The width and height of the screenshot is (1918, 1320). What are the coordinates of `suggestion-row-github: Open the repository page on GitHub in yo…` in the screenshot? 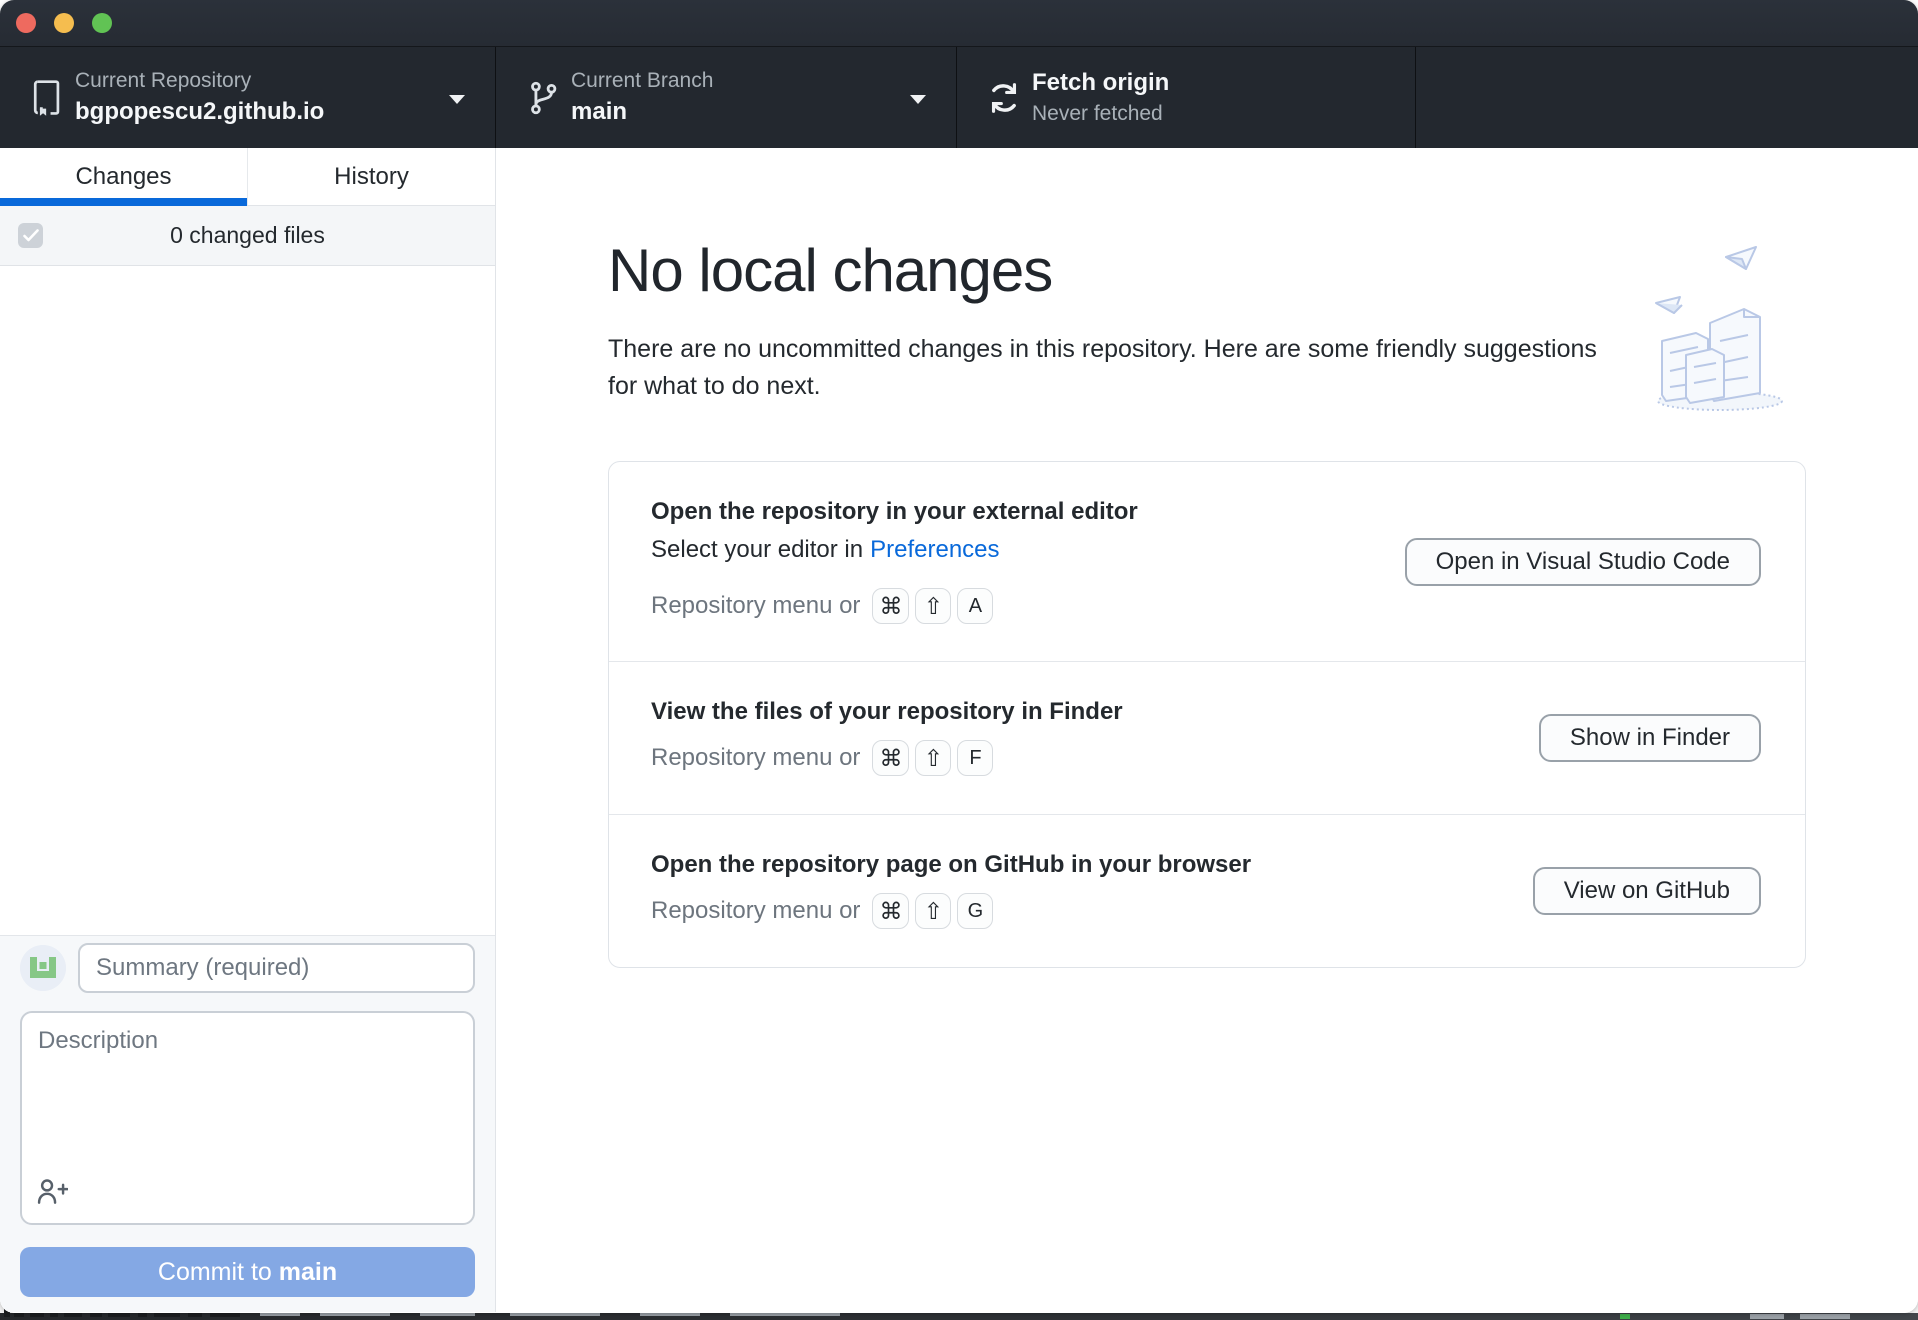 It's located at (1207, 890).